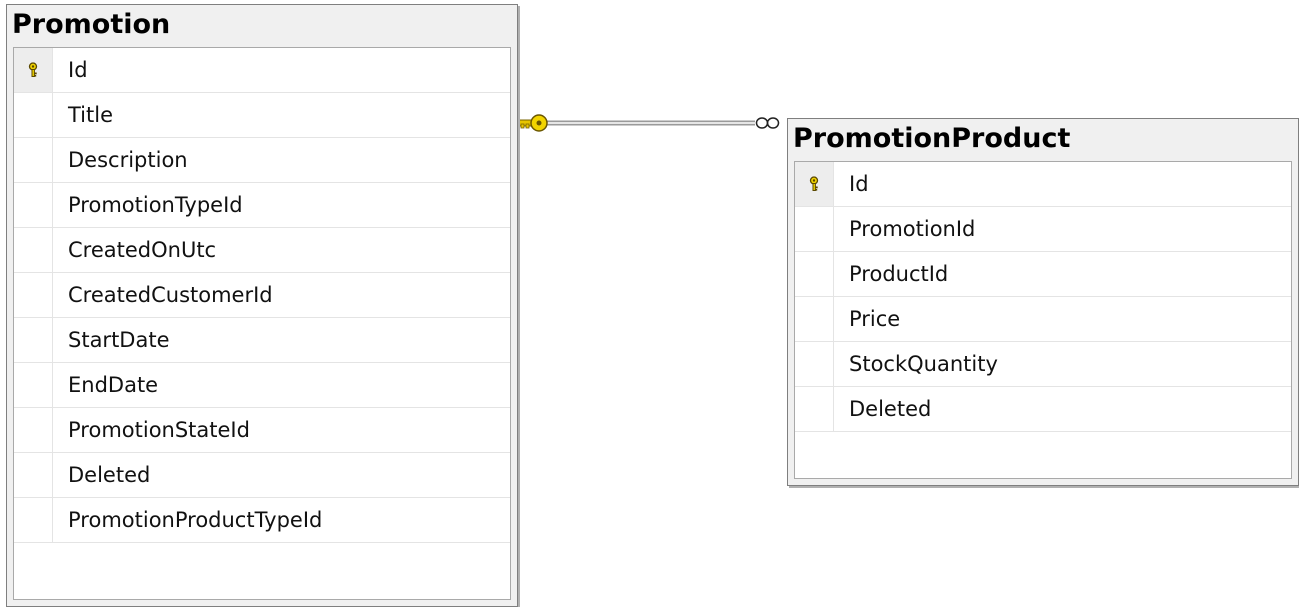 The image size is (1299, 607). I want to click on infinity-icon, so click(767, 123).